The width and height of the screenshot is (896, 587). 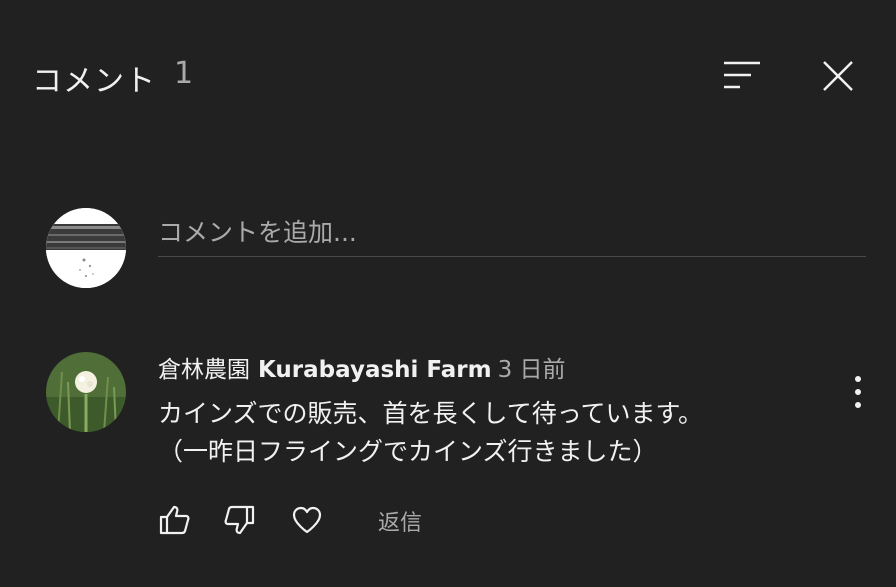 I want to click on close-button, so click(x=838, y=76).